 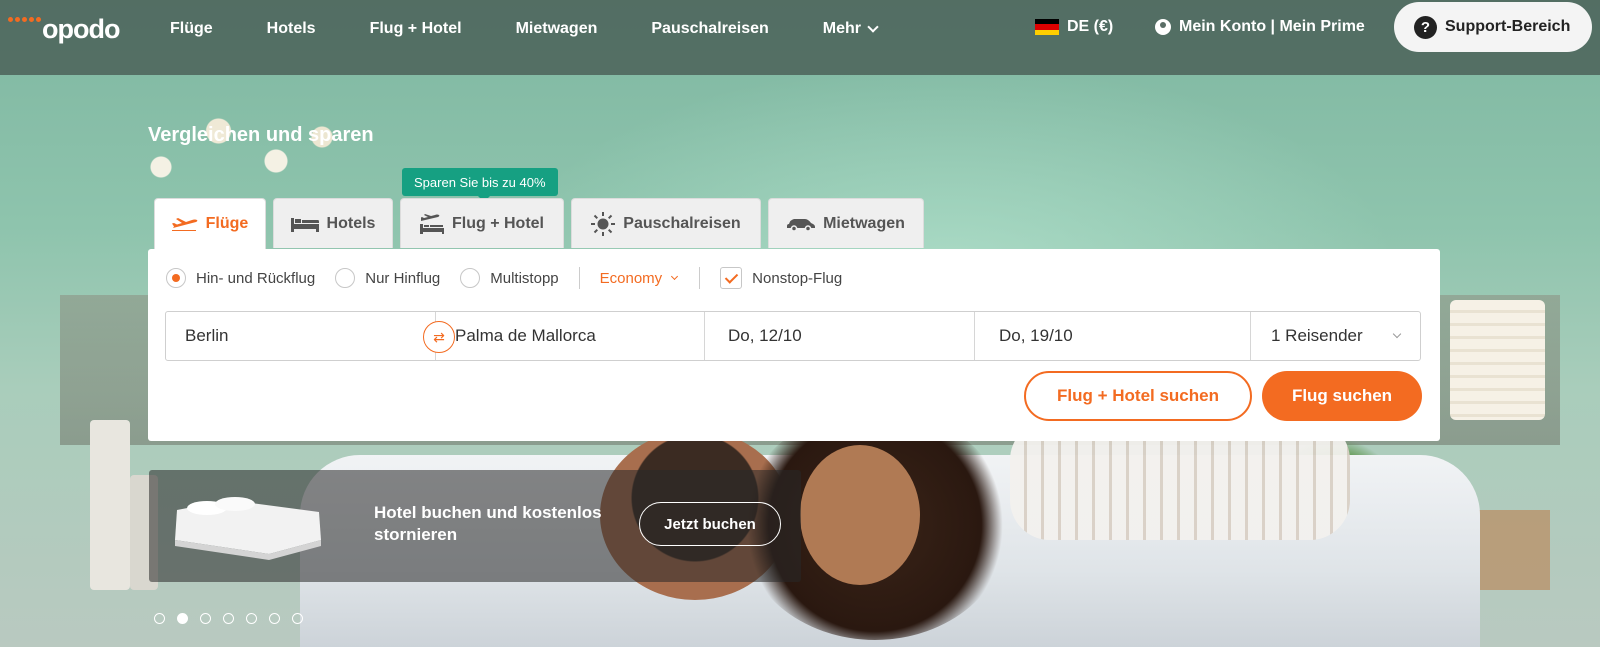 I want to click on logo-dots-icon, so click(x=24, y=19).